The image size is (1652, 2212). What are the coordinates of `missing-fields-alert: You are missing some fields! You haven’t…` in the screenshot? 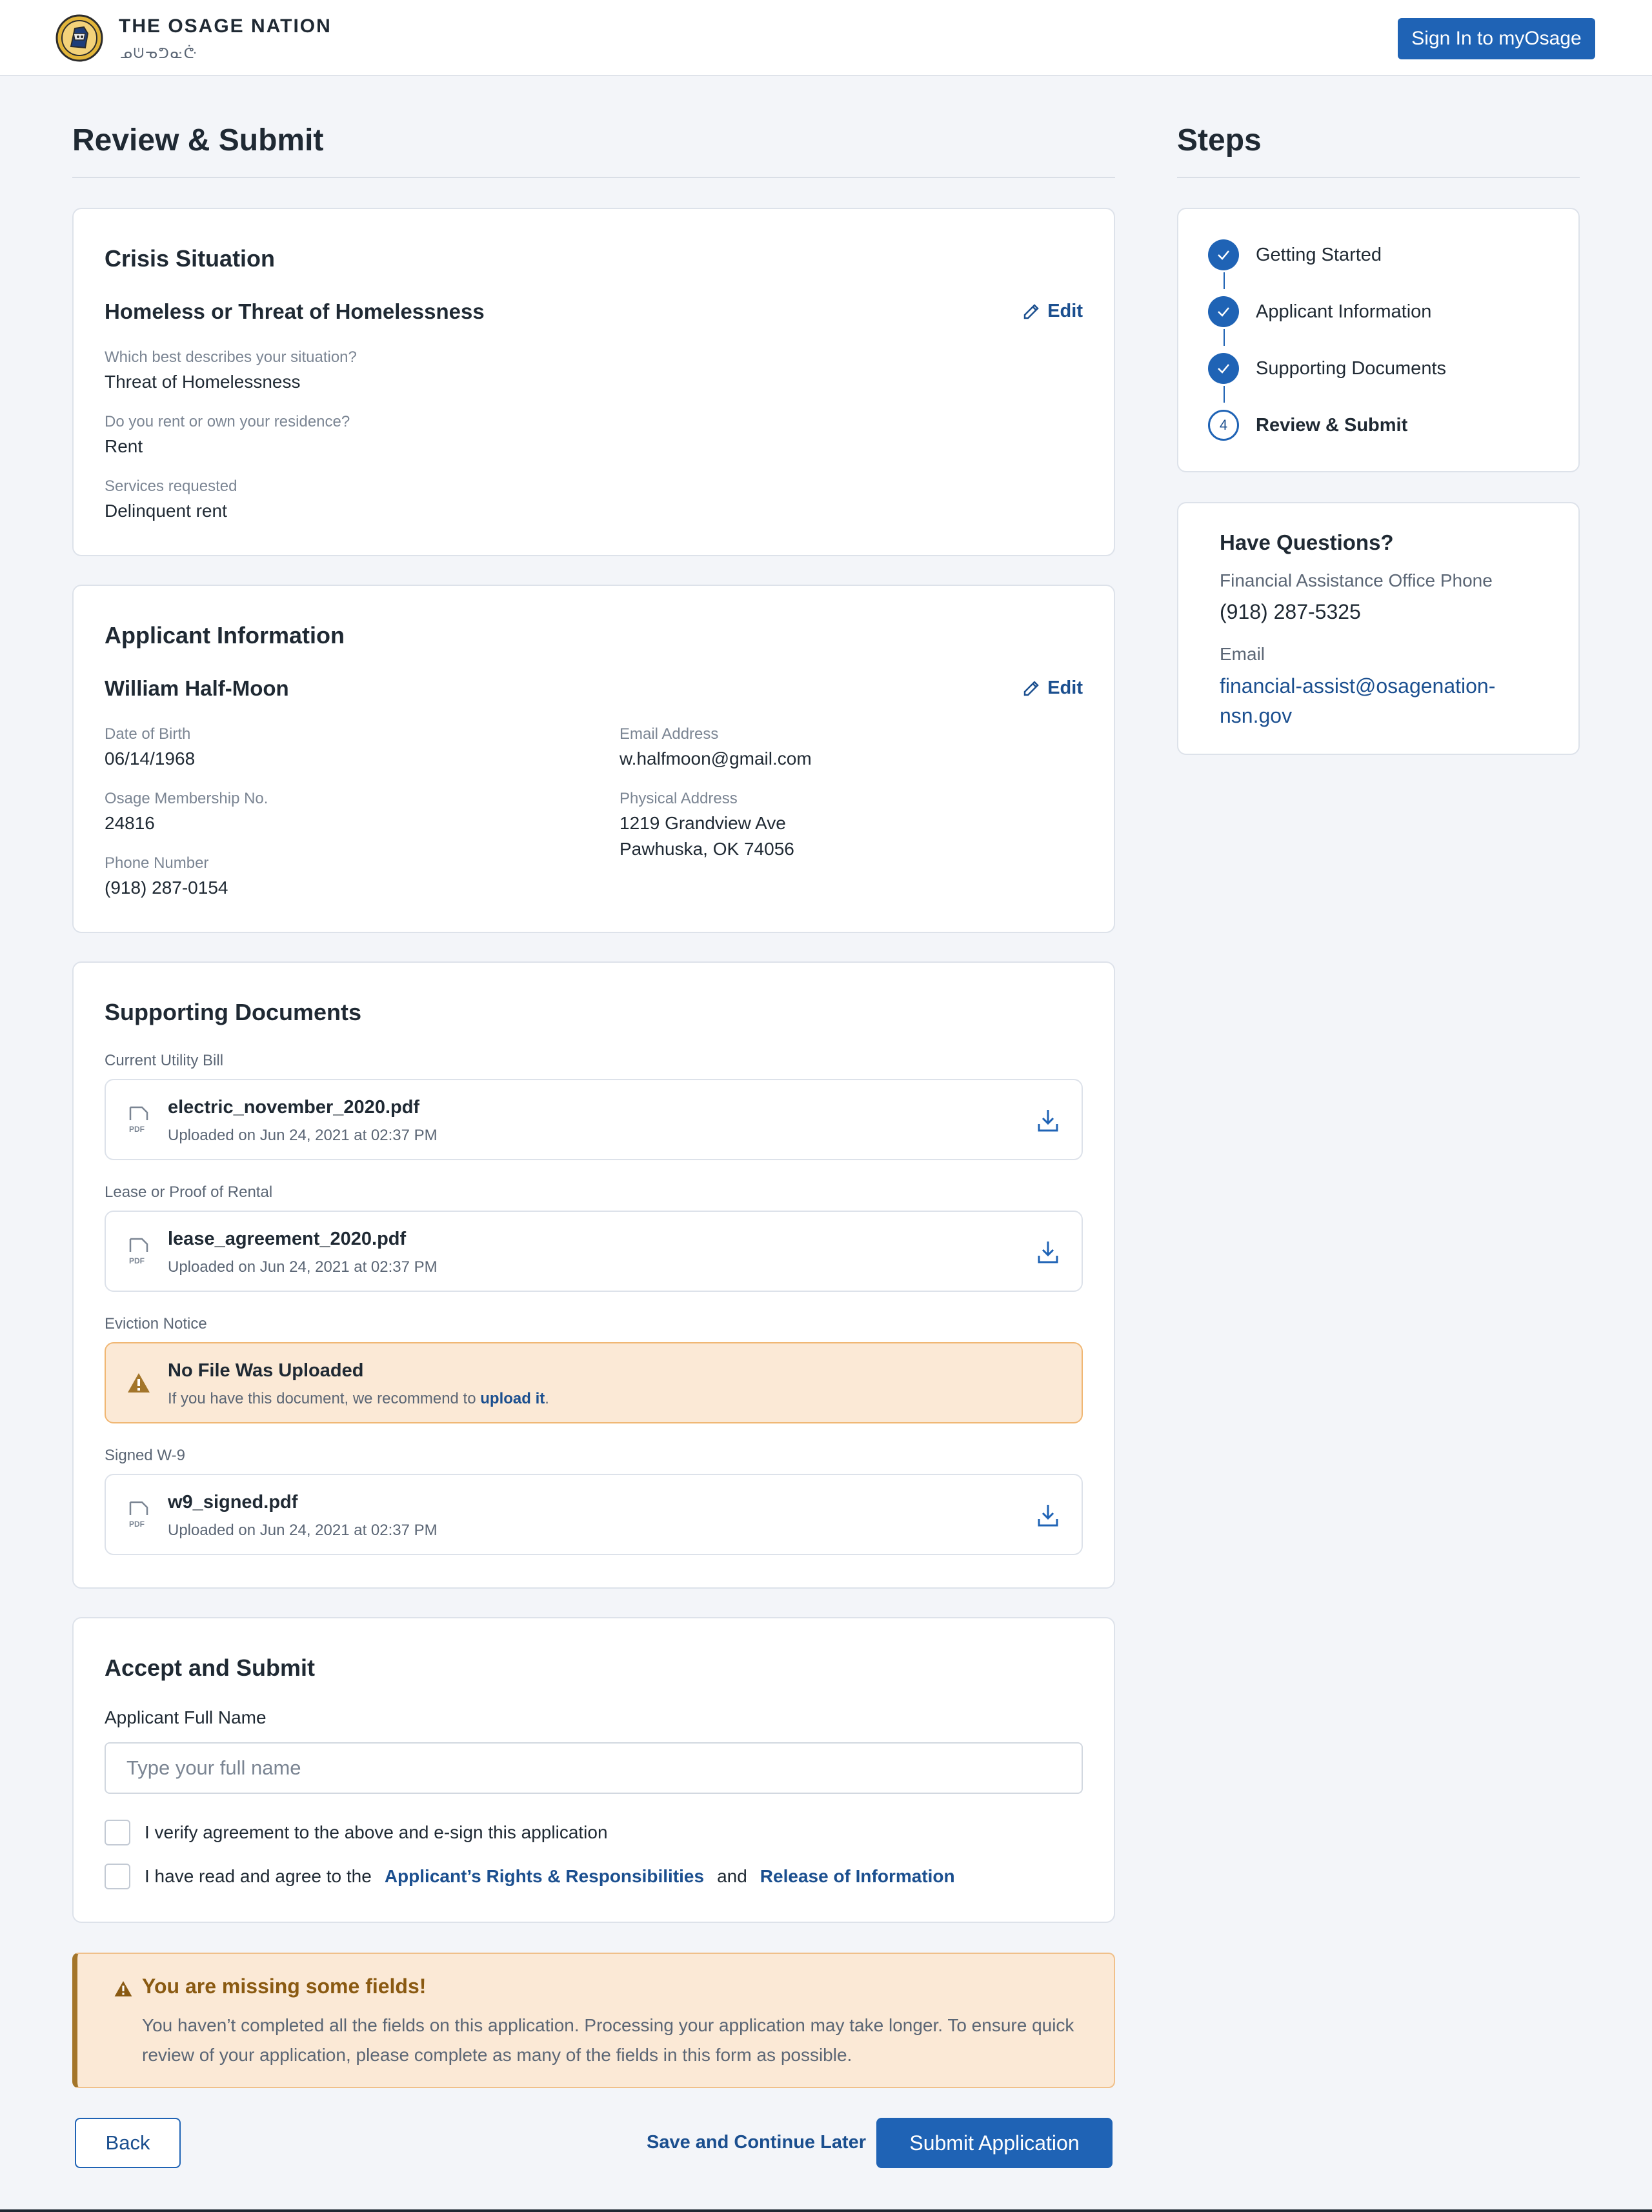 It's located at (593, 2021).